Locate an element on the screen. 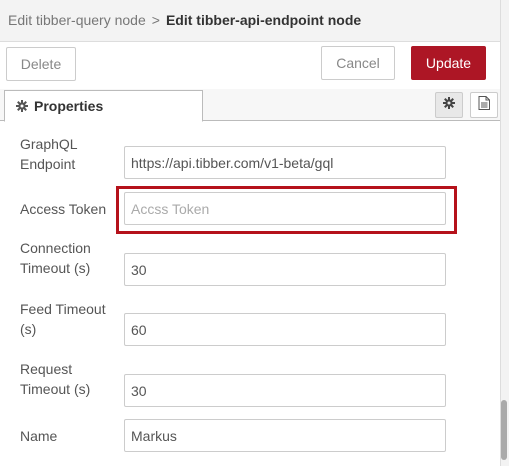 This screenshot has height=466, width=509. tab-properties-label: Properties is located at coordinates (69, 106).